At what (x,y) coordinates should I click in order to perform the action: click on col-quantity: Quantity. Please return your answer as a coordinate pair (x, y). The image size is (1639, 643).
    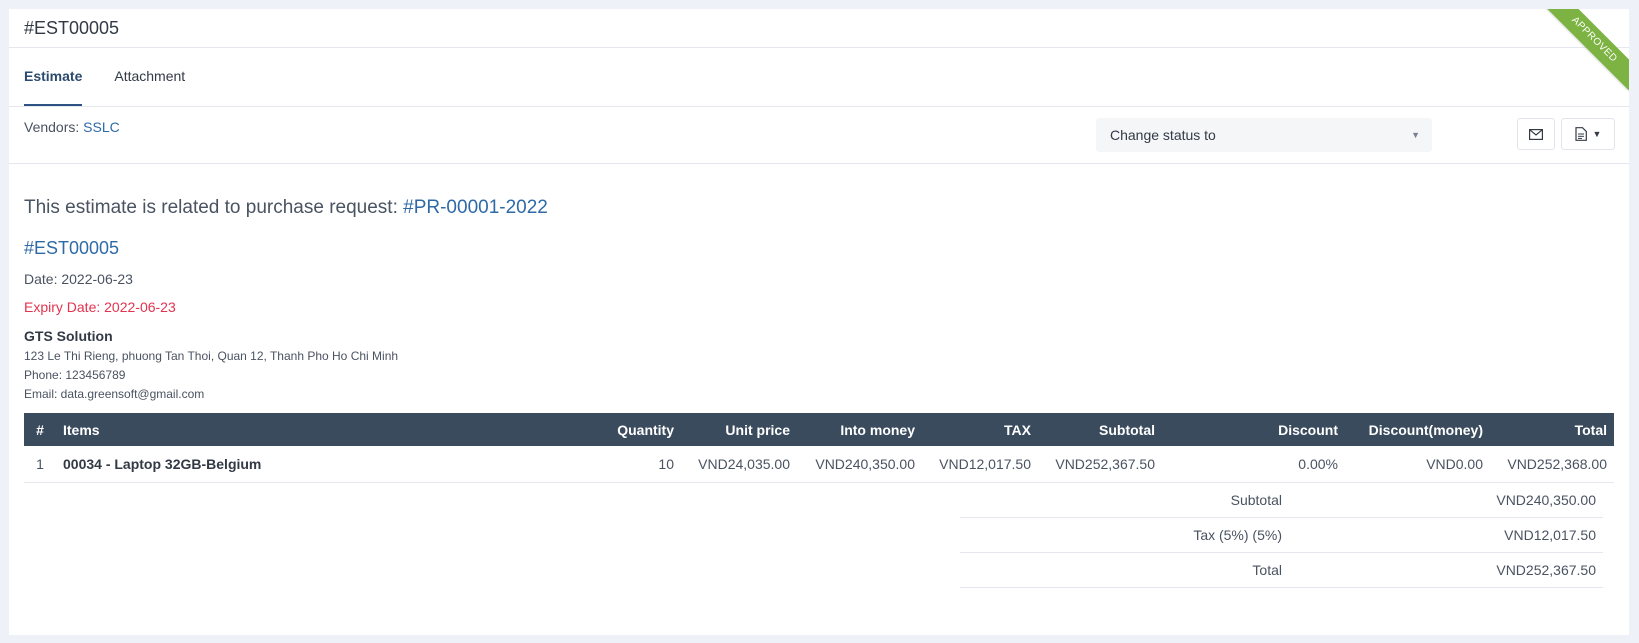
    Looking at the image, I should click on (645, 429).